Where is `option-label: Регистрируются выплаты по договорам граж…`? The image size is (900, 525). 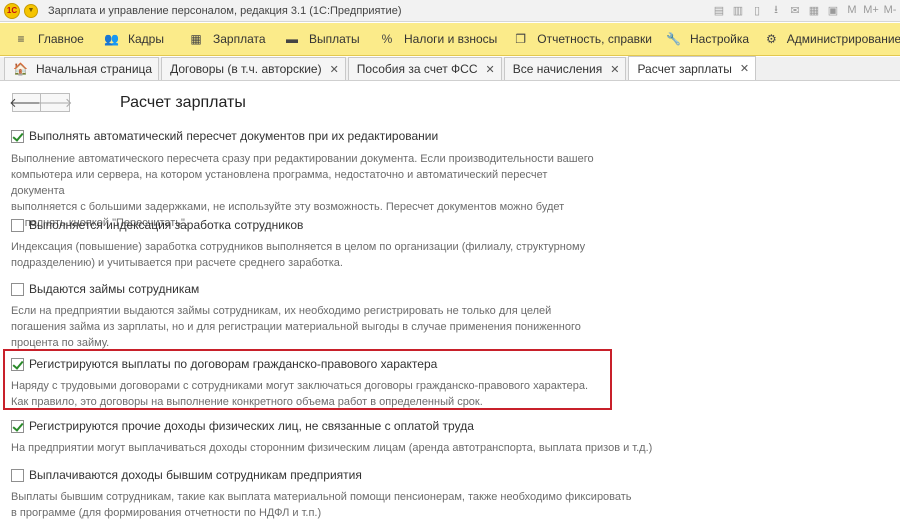 option-label: Регистрируются выплаты по договорам граж… is located at coordinates (233, 364).